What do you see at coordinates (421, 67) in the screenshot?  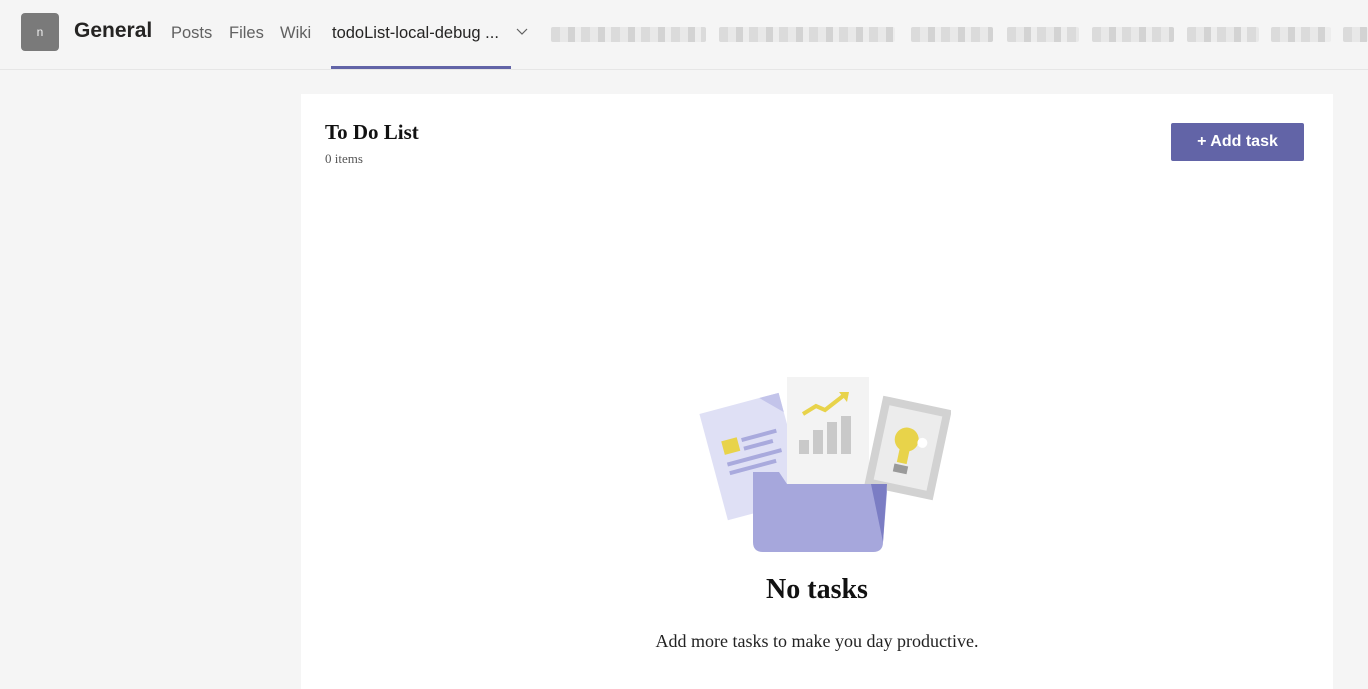 I see `active-tab-indicator` at bounding box center [421, 67].